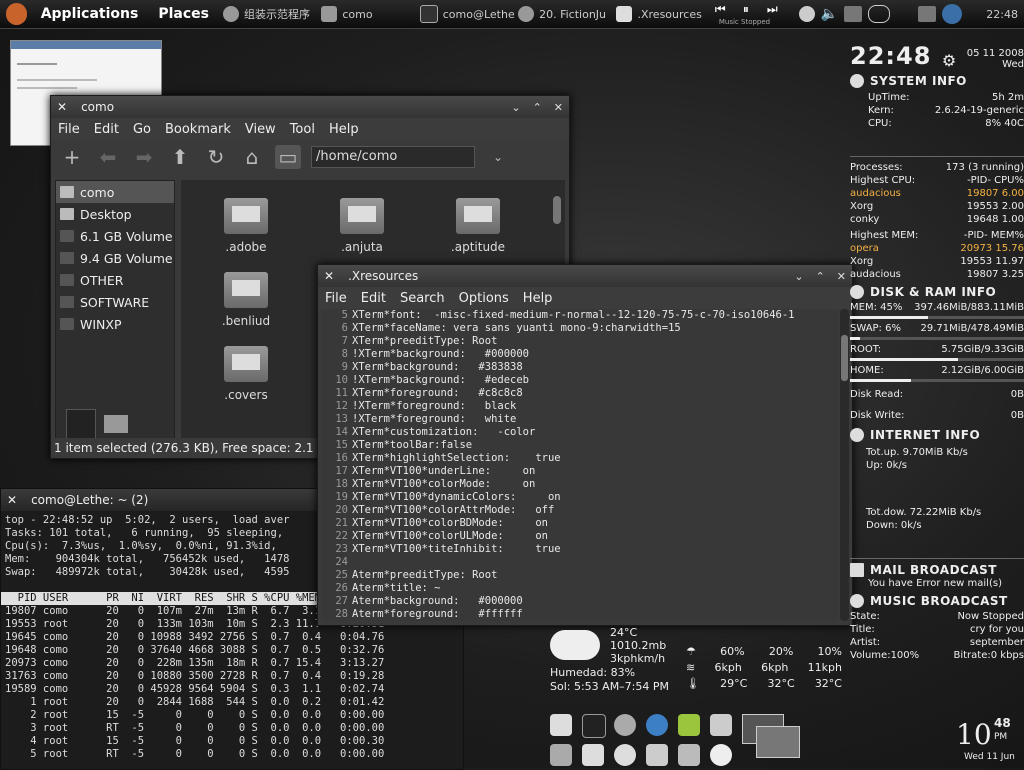  What do you see at coordinates (116, 424) in the screenshot?
I see `folder-pane-icon` at bounding box center [116, 424].